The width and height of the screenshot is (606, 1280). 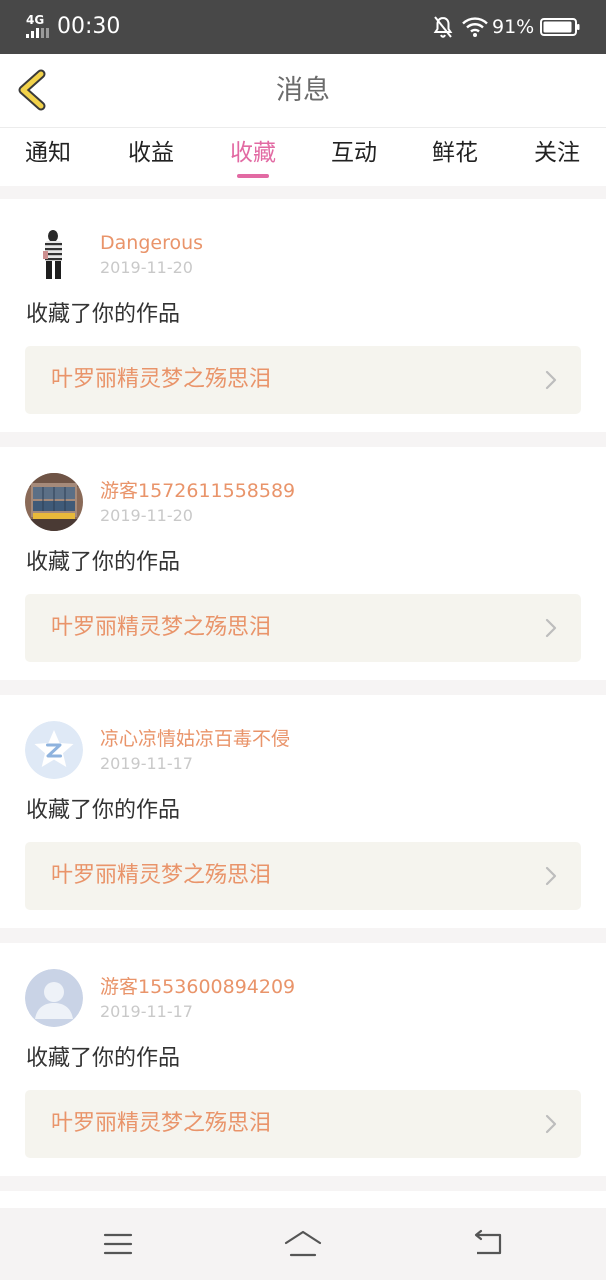 What do you see at coordinates (89, 26) in the screenshot?
I see `status-time: 00:30` at bounding box center [89, 26].